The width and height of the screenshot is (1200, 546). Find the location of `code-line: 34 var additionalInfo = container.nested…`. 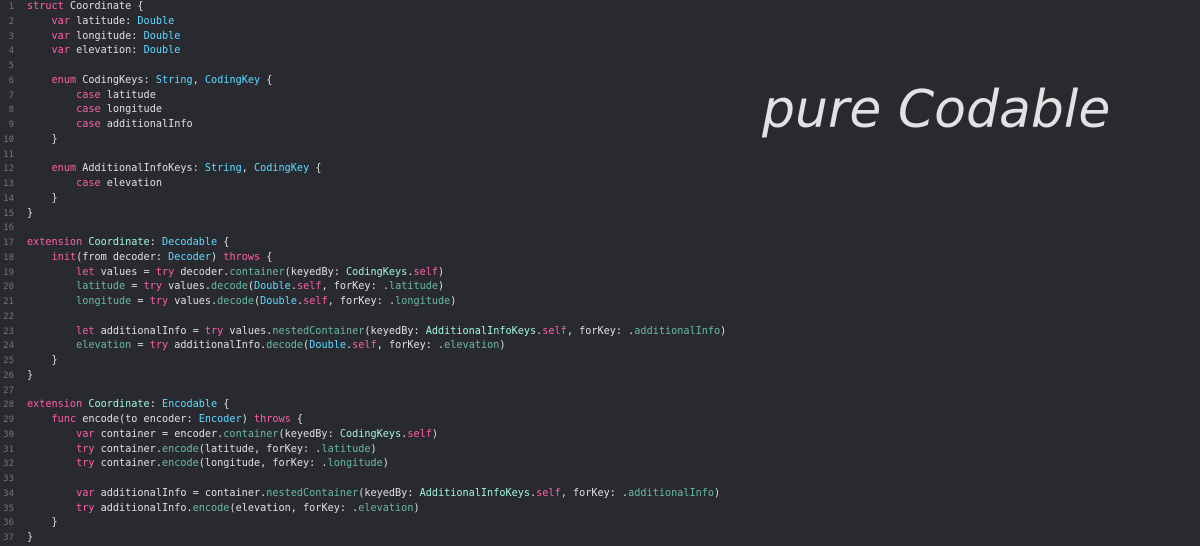

code-line: 34 var additionalInfo = container.nested… is located at coordinates (600, 494).